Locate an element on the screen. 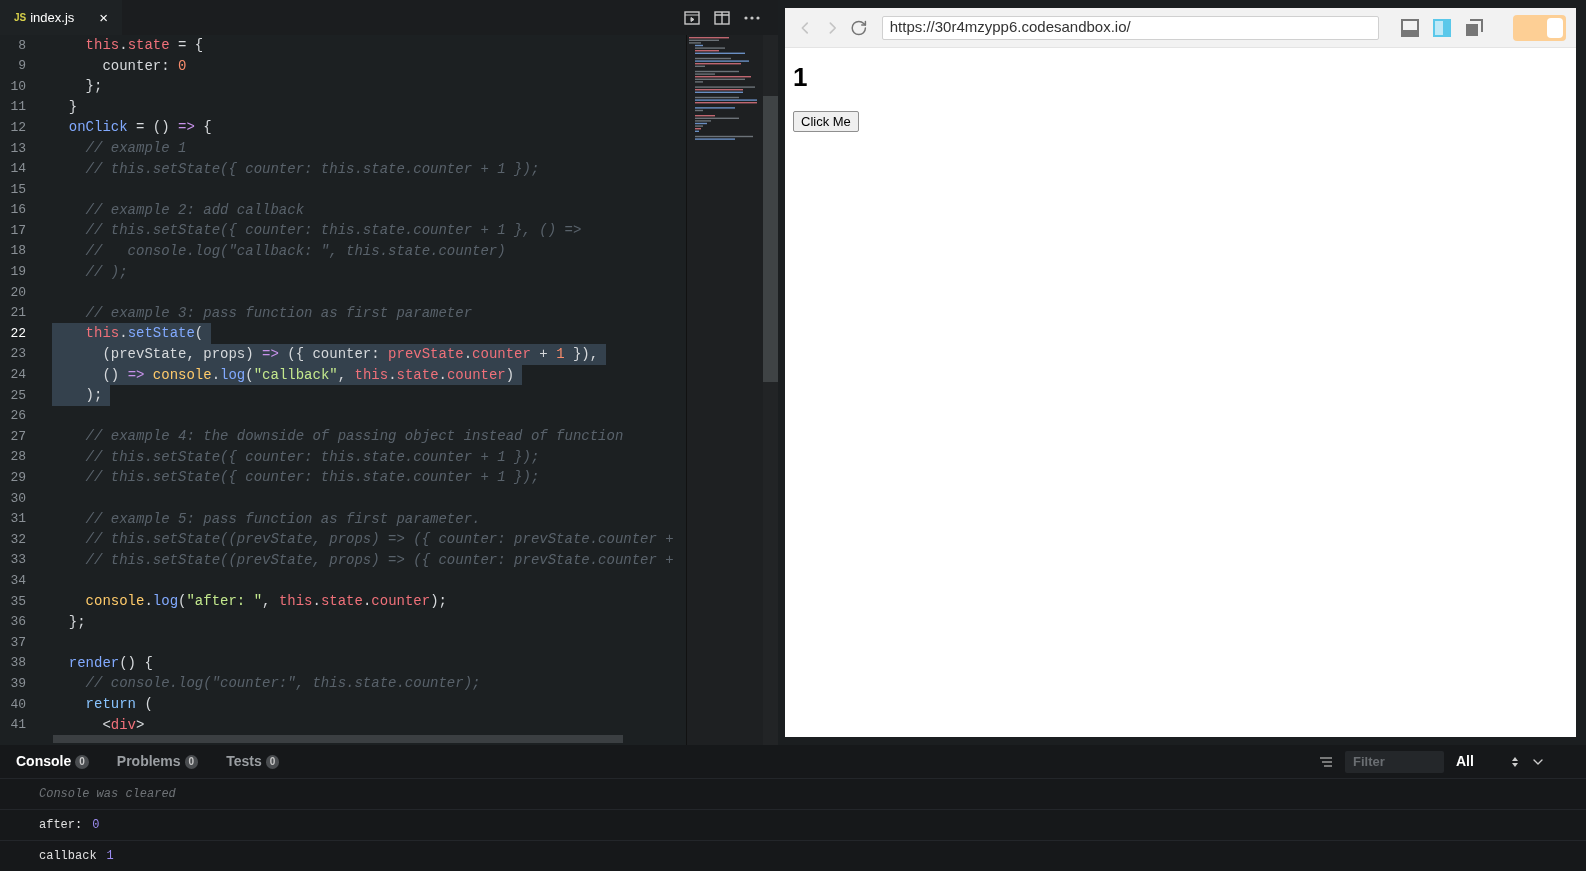 This screenshot has height=871, width=1586. console-value: 0 is located at coordinates (96, 825).